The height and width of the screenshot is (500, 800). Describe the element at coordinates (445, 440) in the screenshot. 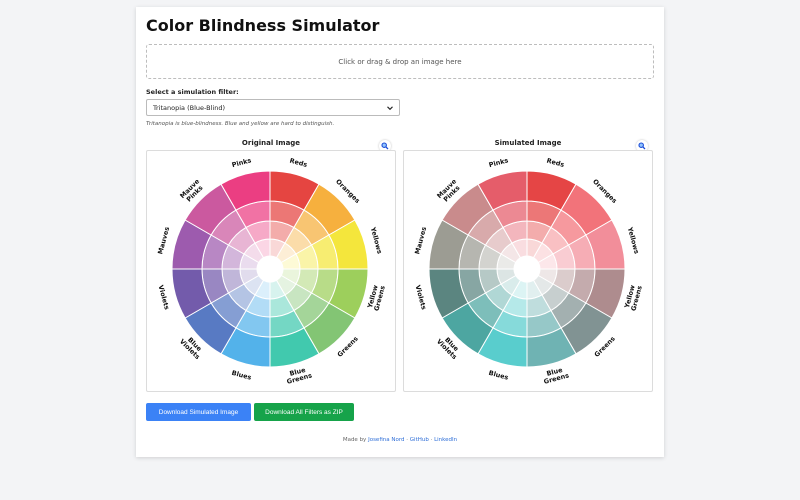

I see `linkedin-link: LinkedIn` at that location.